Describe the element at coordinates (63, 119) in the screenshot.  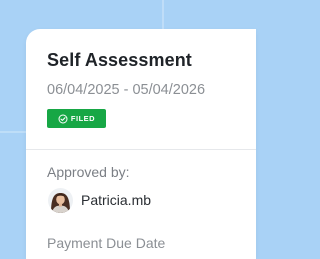
I see `check-circle-icon` at that location.